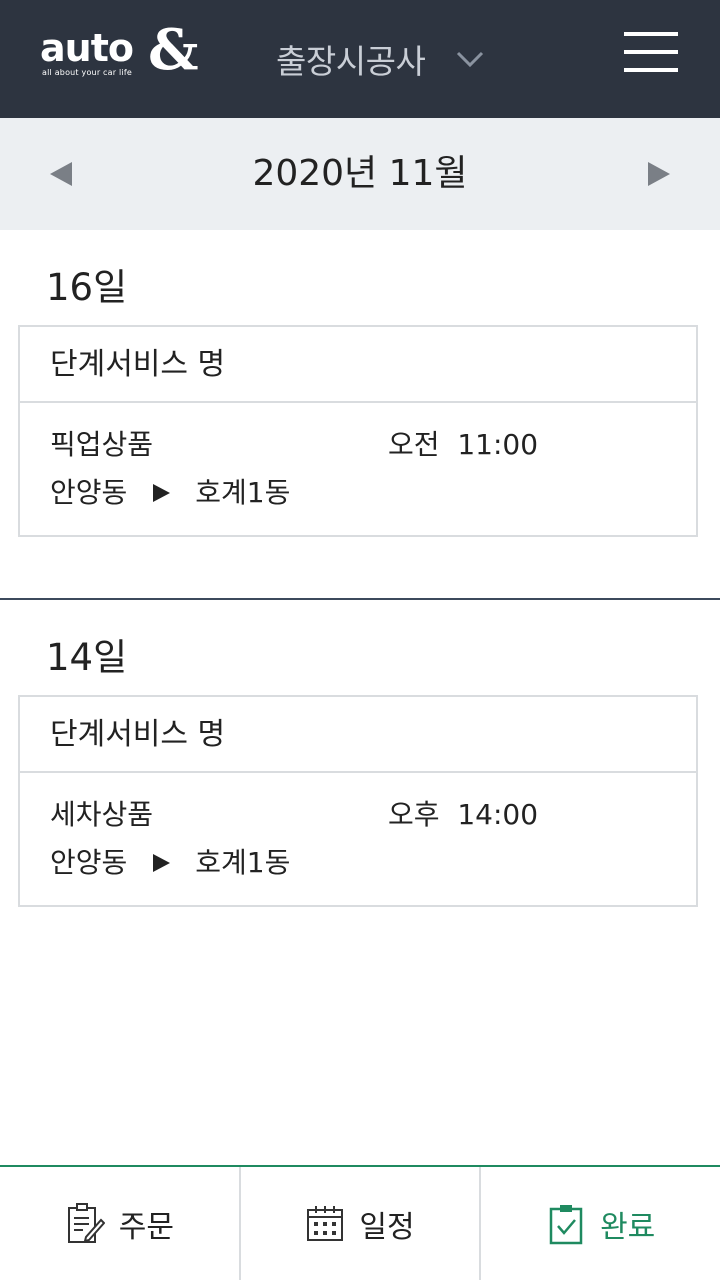  What do you see at coordinates (146, 1227) in the screenshot?
I see `nav-label: 주문` at bounding box center [146, 1227].